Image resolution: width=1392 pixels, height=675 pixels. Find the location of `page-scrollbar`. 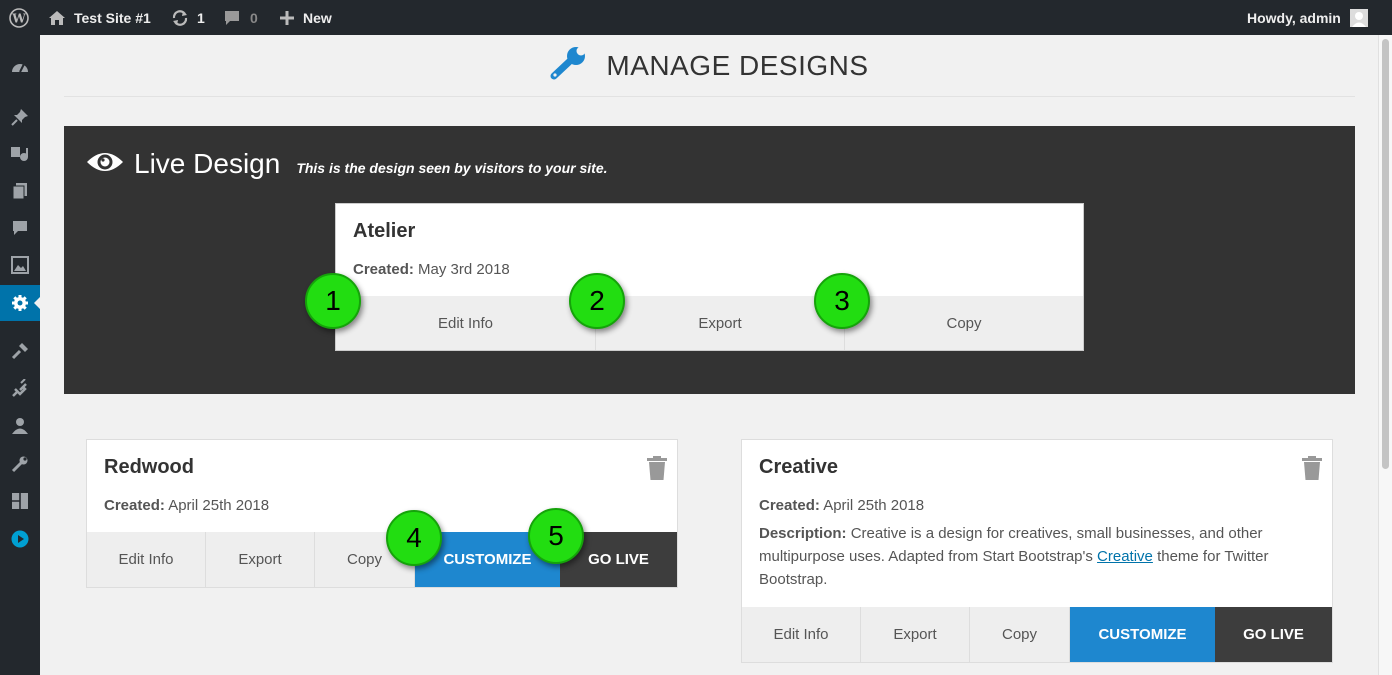

page-scrollbar is located at coordinates (1385, 355).